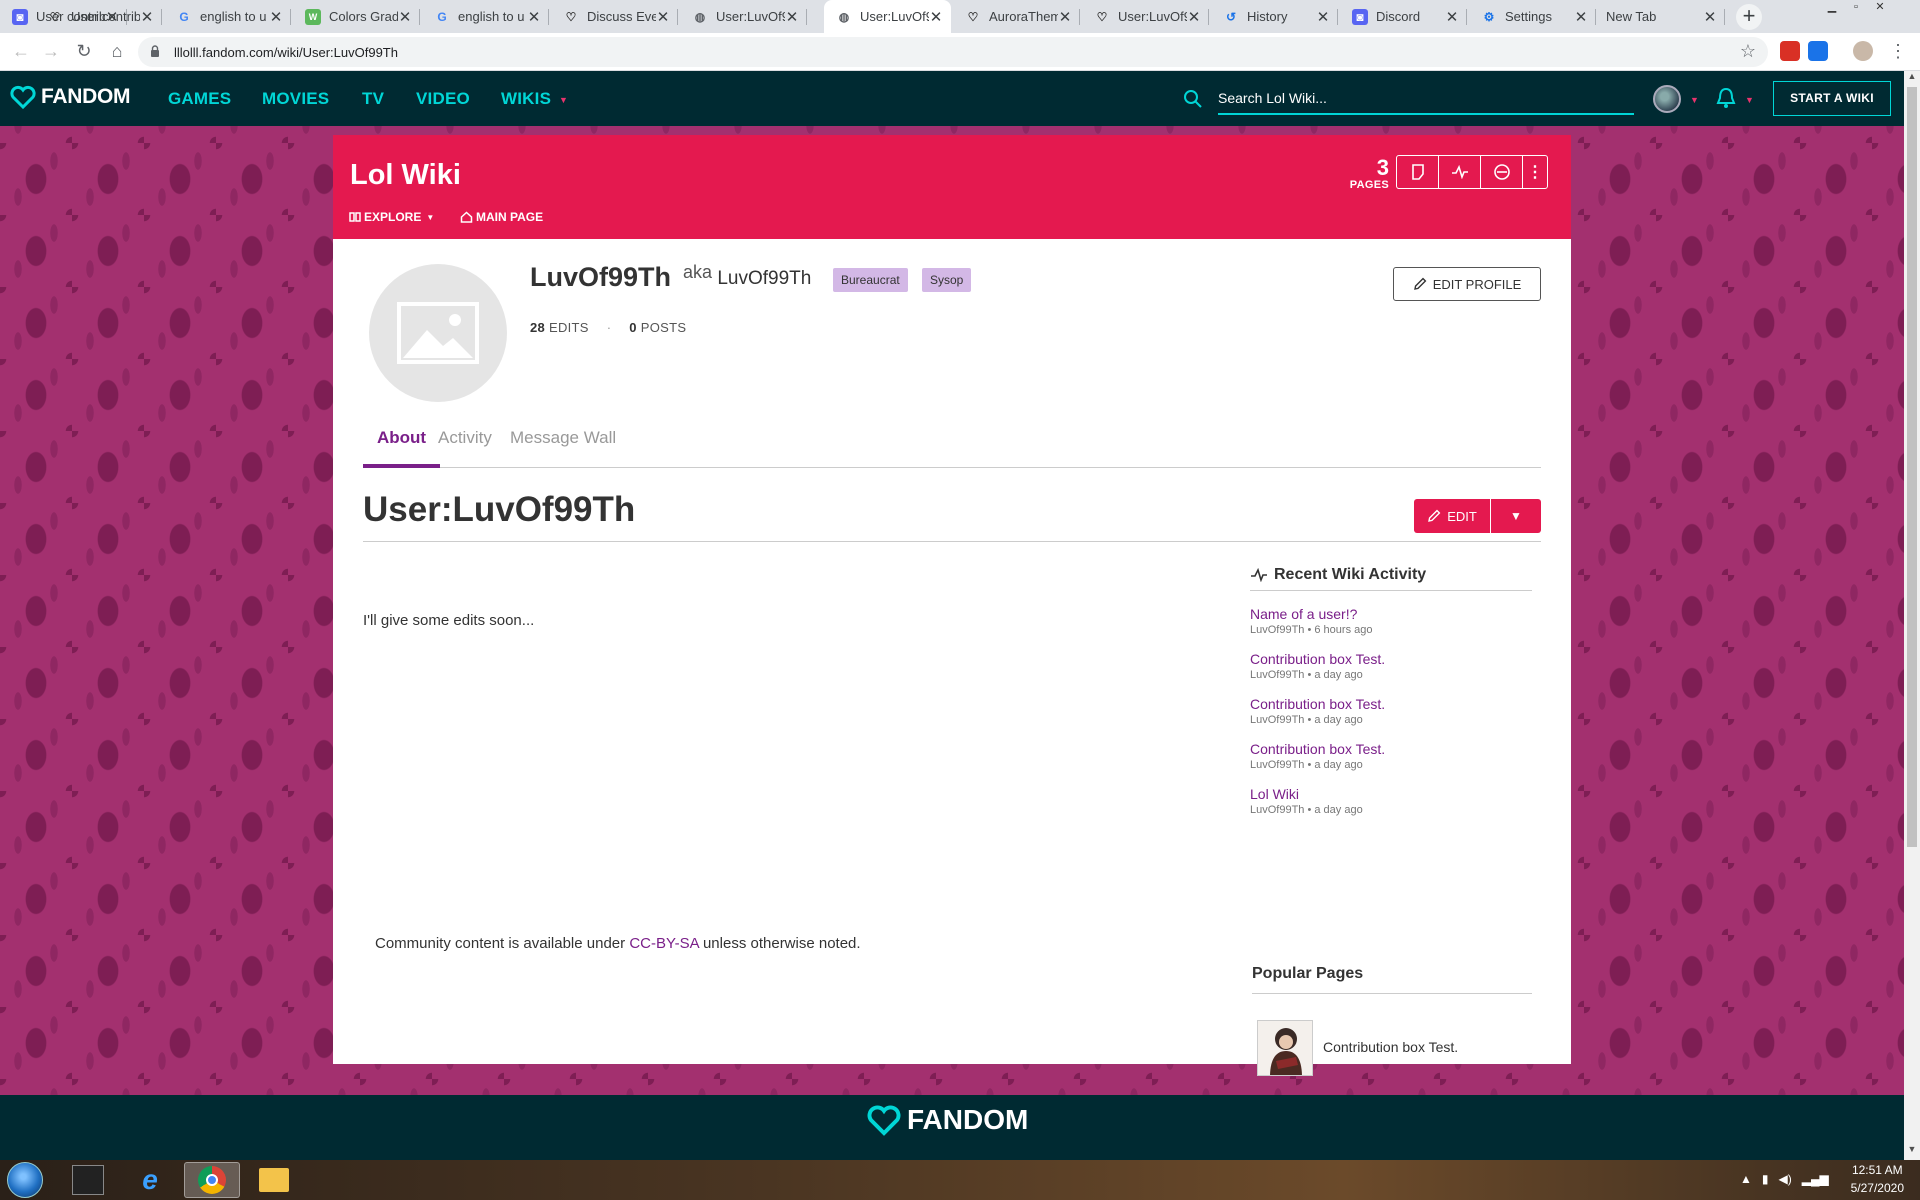 This screenshot has height=1200, width=1920. Describe the element at coordinates (1815, 1179) in the screenshot. I see `signal-icon: ▂▄▆` at that location.